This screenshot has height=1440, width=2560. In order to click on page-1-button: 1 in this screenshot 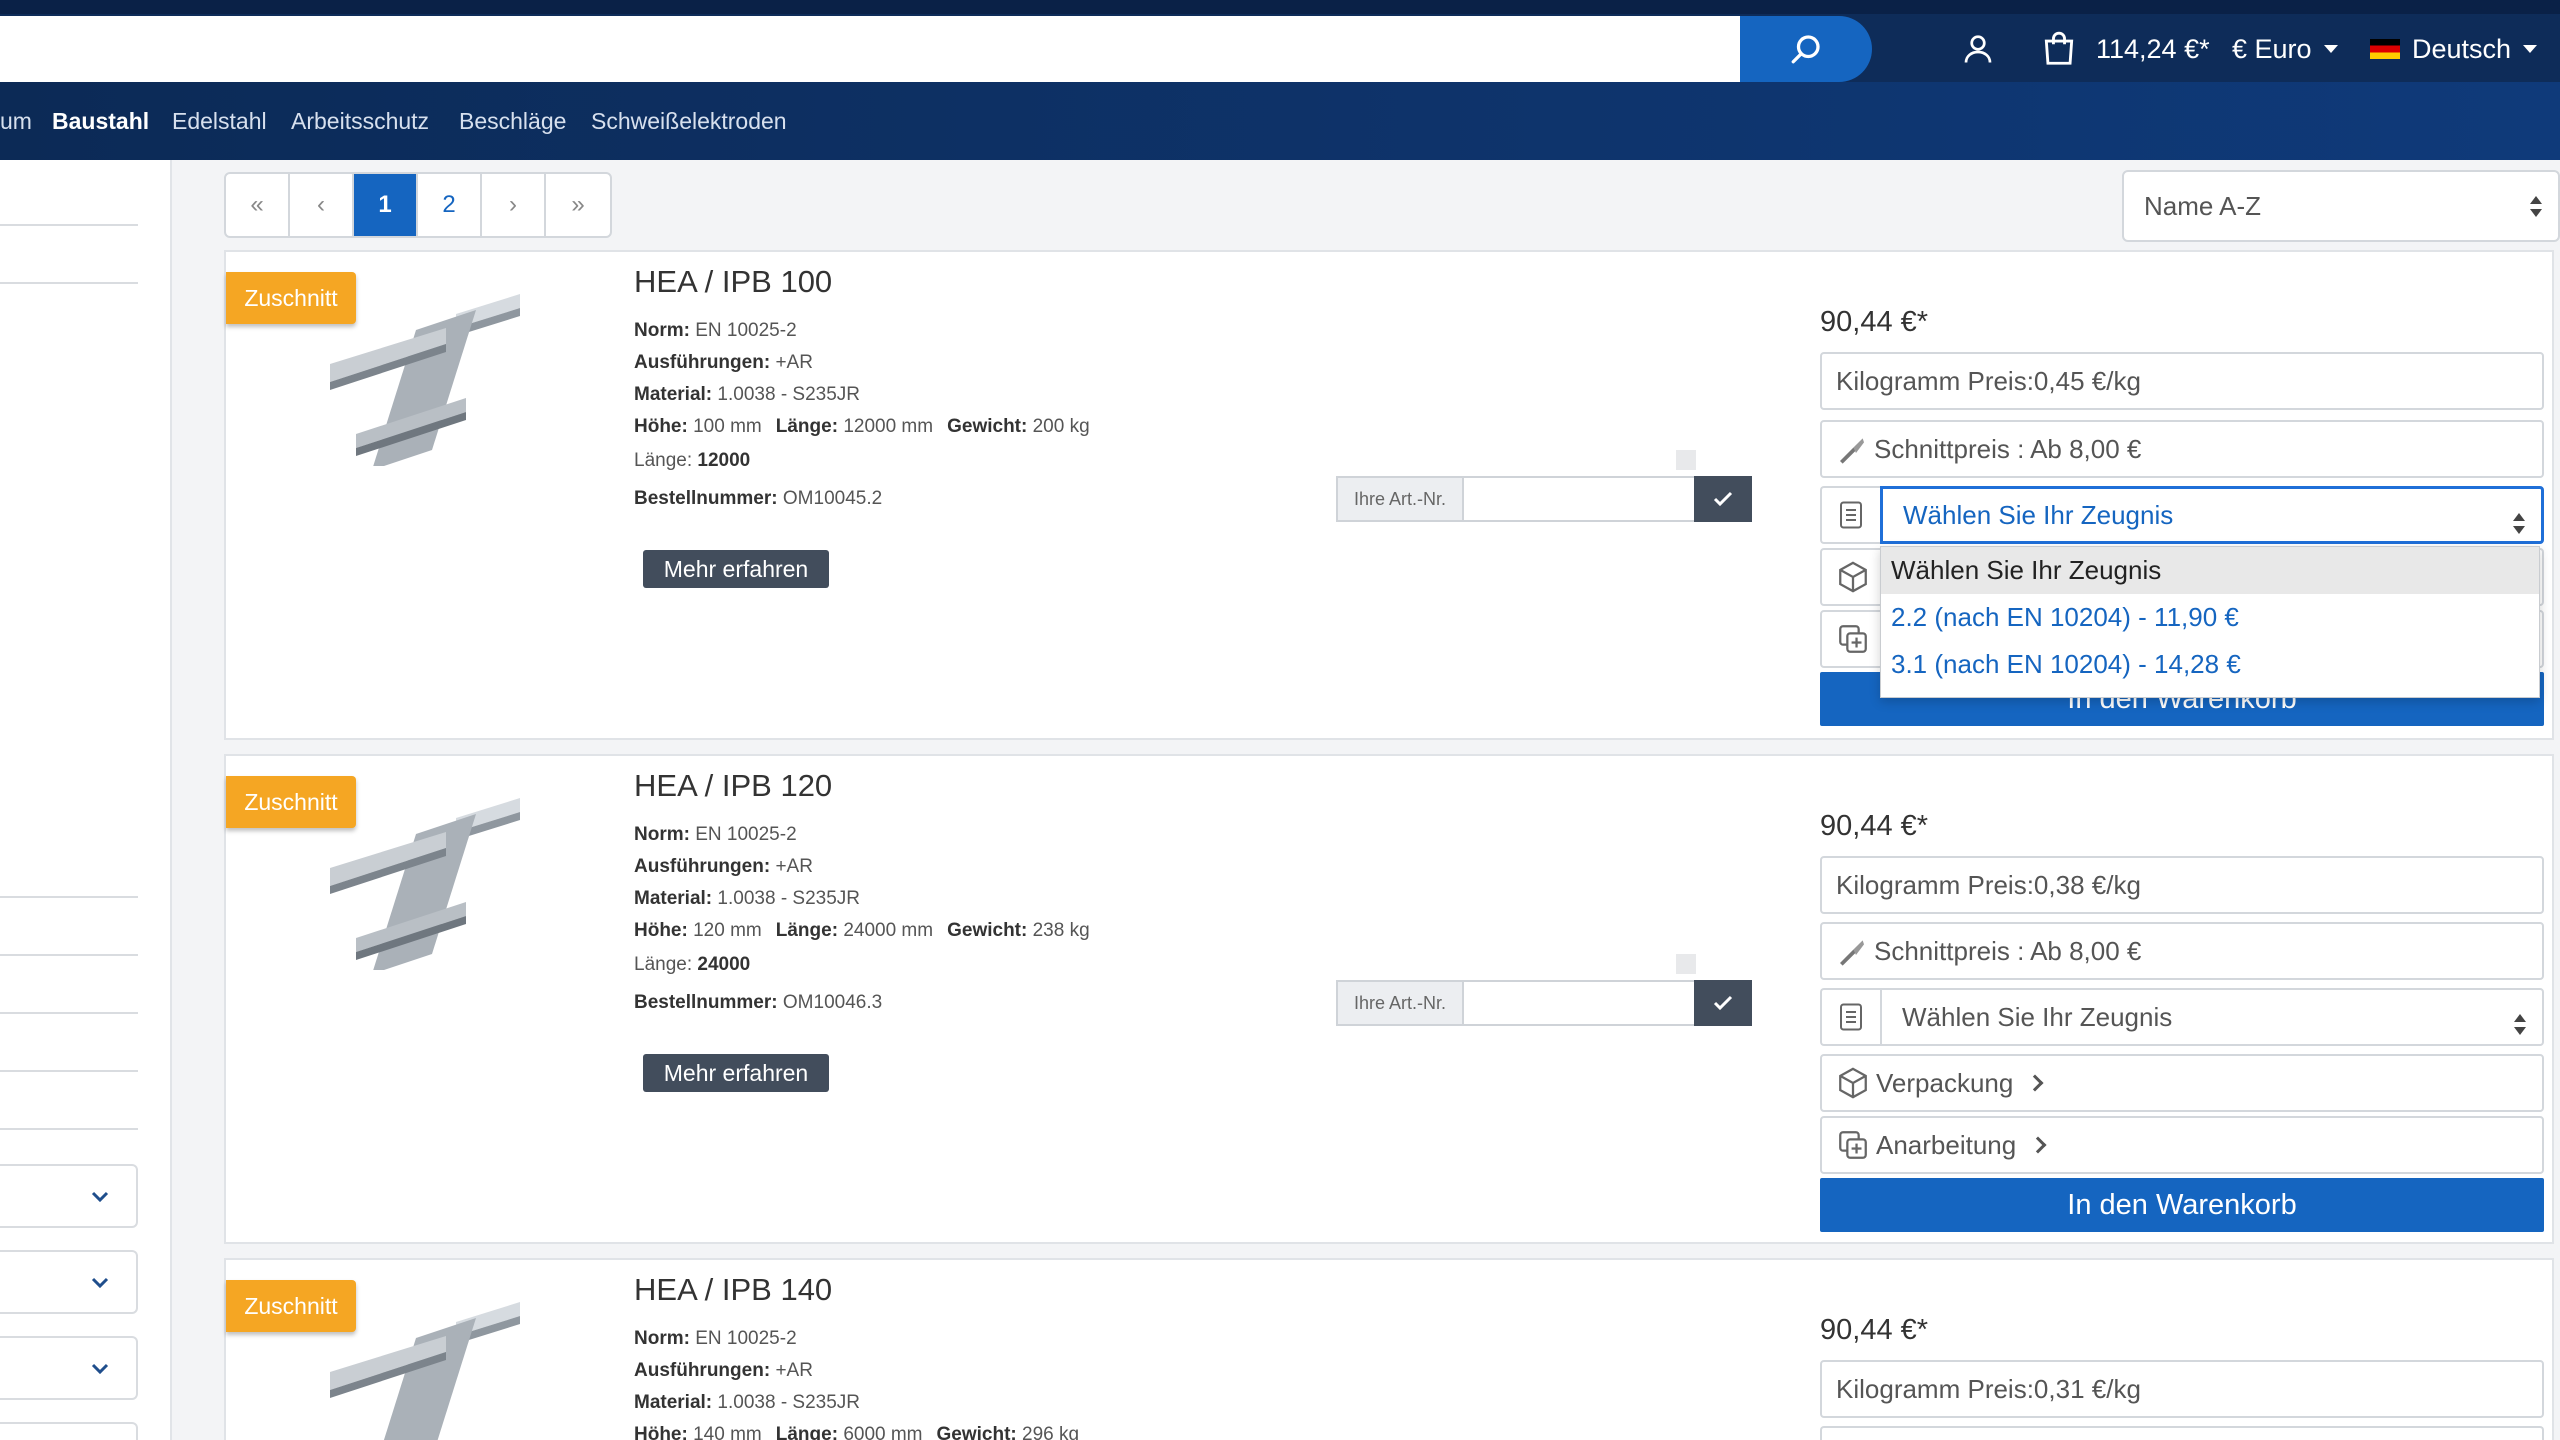, I will do `click(386, 205)`.